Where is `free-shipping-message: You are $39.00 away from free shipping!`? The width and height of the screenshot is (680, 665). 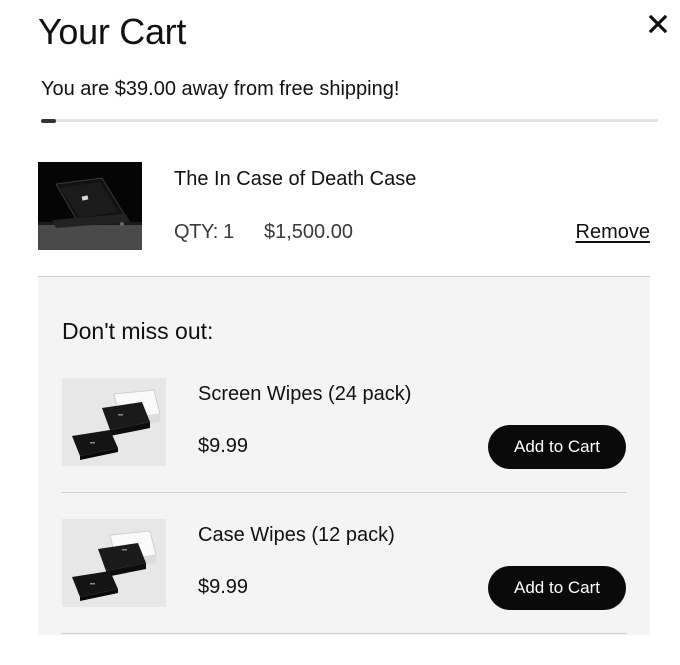 free-shipping-message: You are $39.00 away from free shipping! is located at coordinates (220, 89).